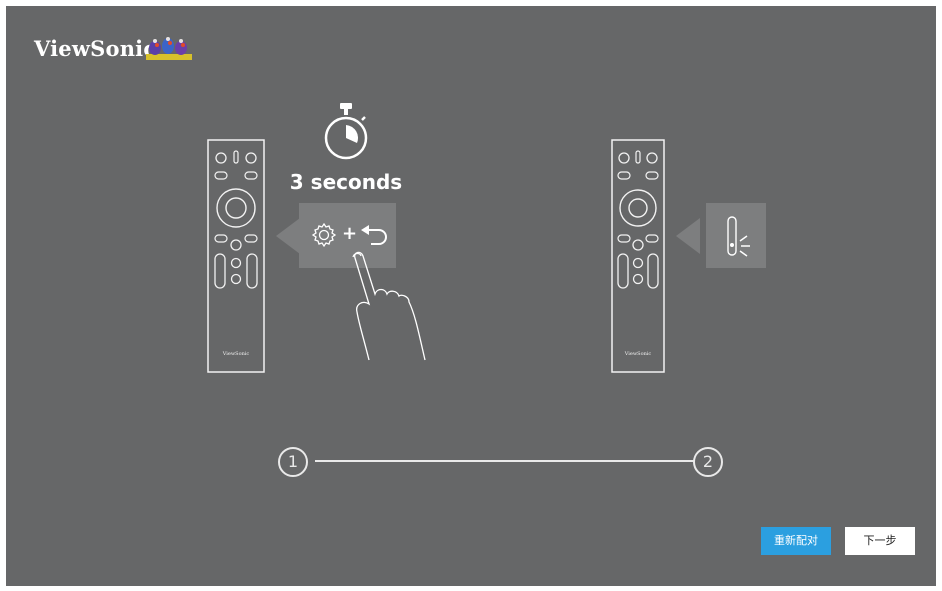 Image resolution: width=942 pixels, height=591 pixels. What do you see at coordinates (796, 541) in the screenshot?
I see `repair-button: 重新配对` at bounding box center [796, 541].